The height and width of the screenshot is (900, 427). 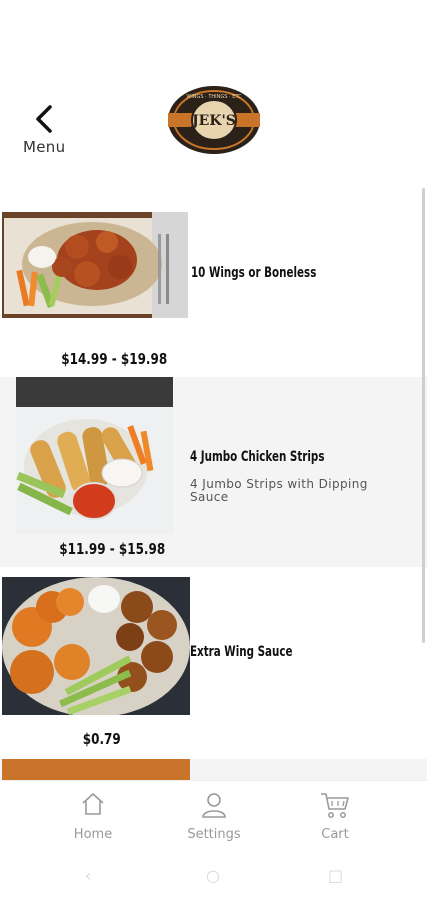 I want to click on tab-settings-label: Settings, so click(x=214, y=834).